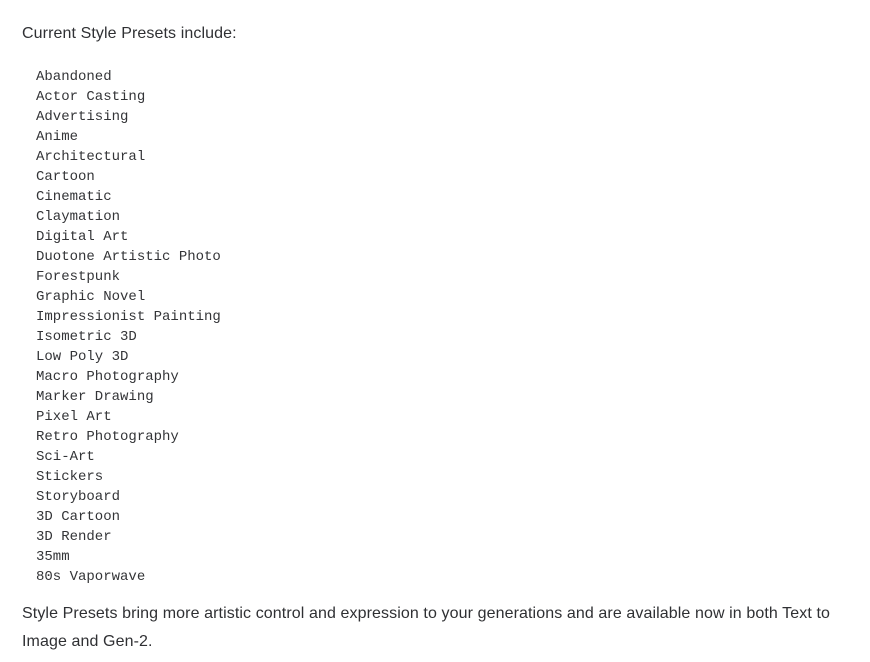 Image resolution: width=870 pixels, height=662 pixels. What do you see at coordinates (65, 177) in the screenshot?
I see `list-item: Cartoon` at bounding box center [65, 177].